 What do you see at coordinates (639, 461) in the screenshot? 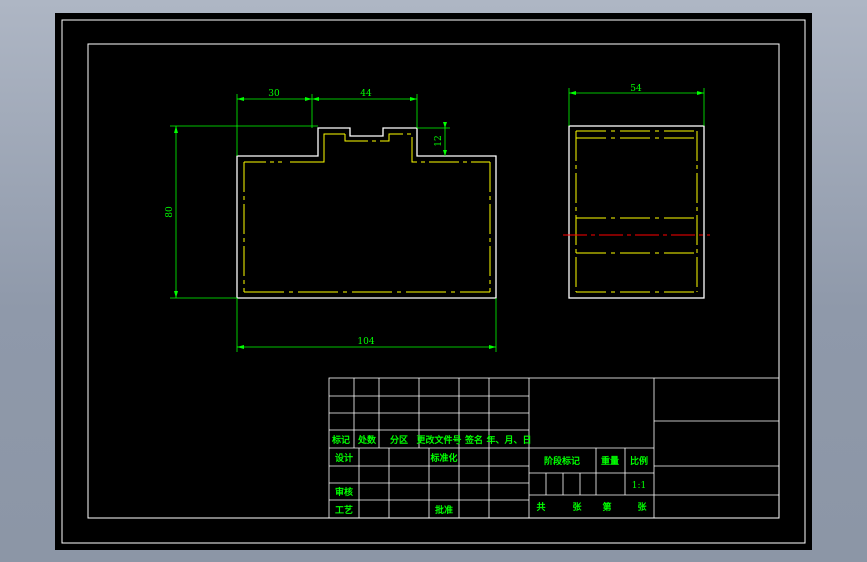
I see `tb-scale-label: 比例` at bounding box center [639, 461].